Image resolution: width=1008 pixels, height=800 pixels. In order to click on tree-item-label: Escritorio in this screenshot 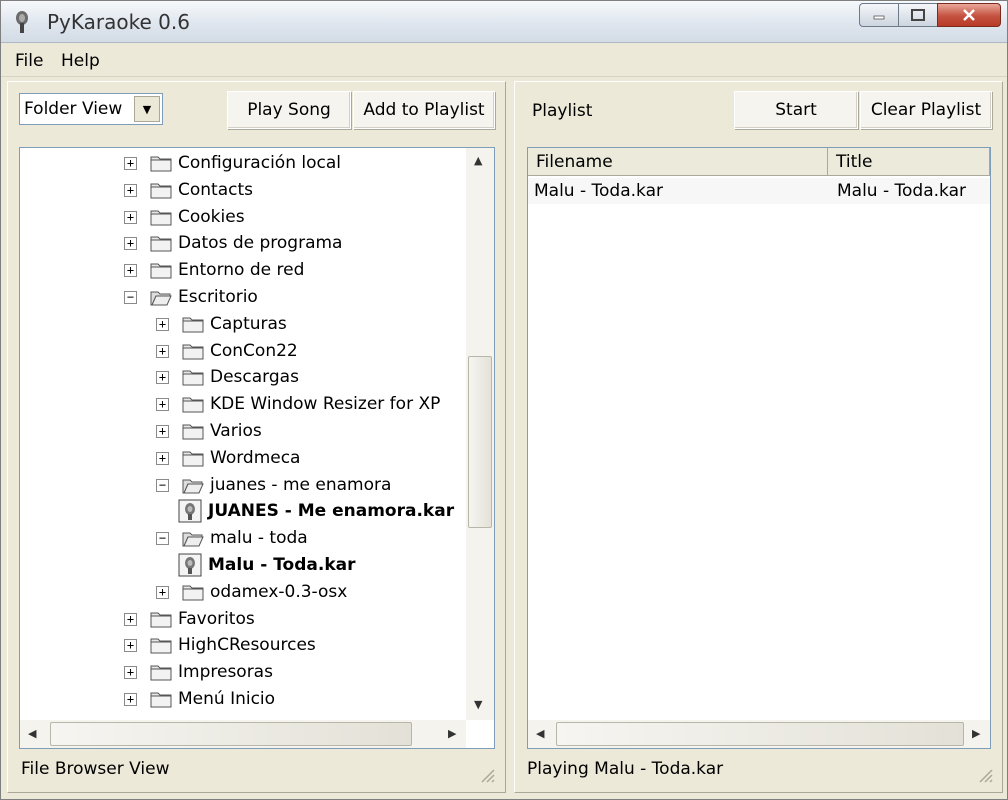, I will do `click(218, 297)`.